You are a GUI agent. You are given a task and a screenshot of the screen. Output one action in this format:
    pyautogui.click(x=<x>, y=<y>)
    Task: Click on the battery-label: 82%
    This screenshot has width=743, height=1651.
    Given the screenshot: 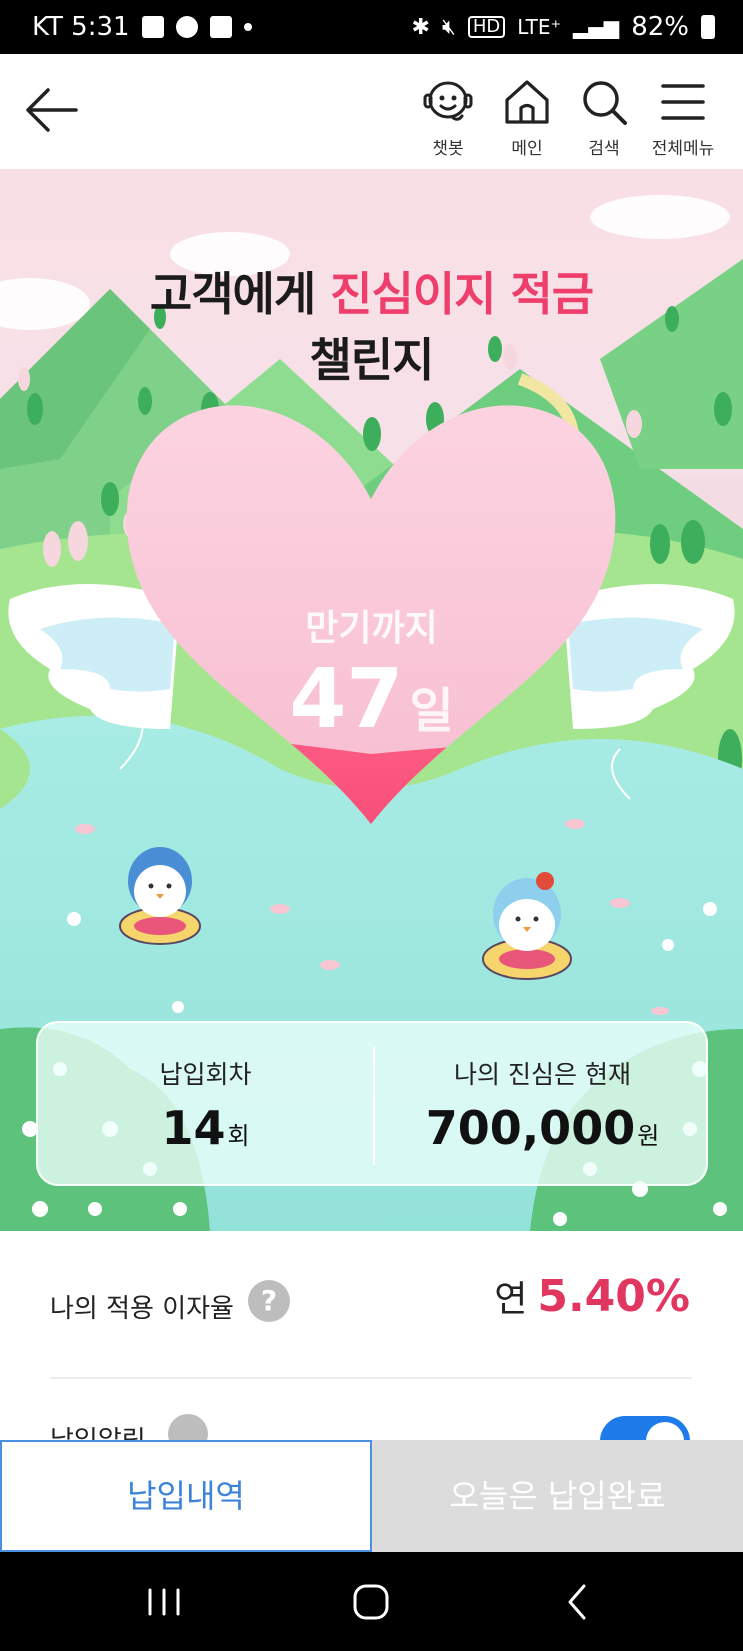 What is the action you would take?
    pyautogui.click(x=660, y=27)
    